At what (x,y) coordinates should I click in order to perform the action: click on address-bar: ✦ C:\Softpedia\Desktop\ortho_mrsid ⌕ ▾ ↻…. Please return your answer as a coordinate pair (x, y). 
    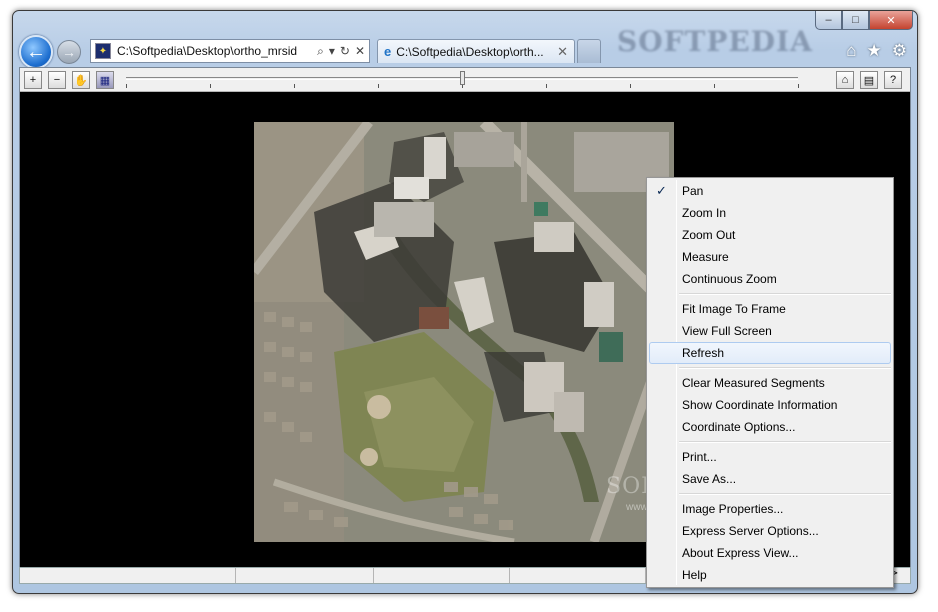
    Looking at the image, I should click on (230, 51).